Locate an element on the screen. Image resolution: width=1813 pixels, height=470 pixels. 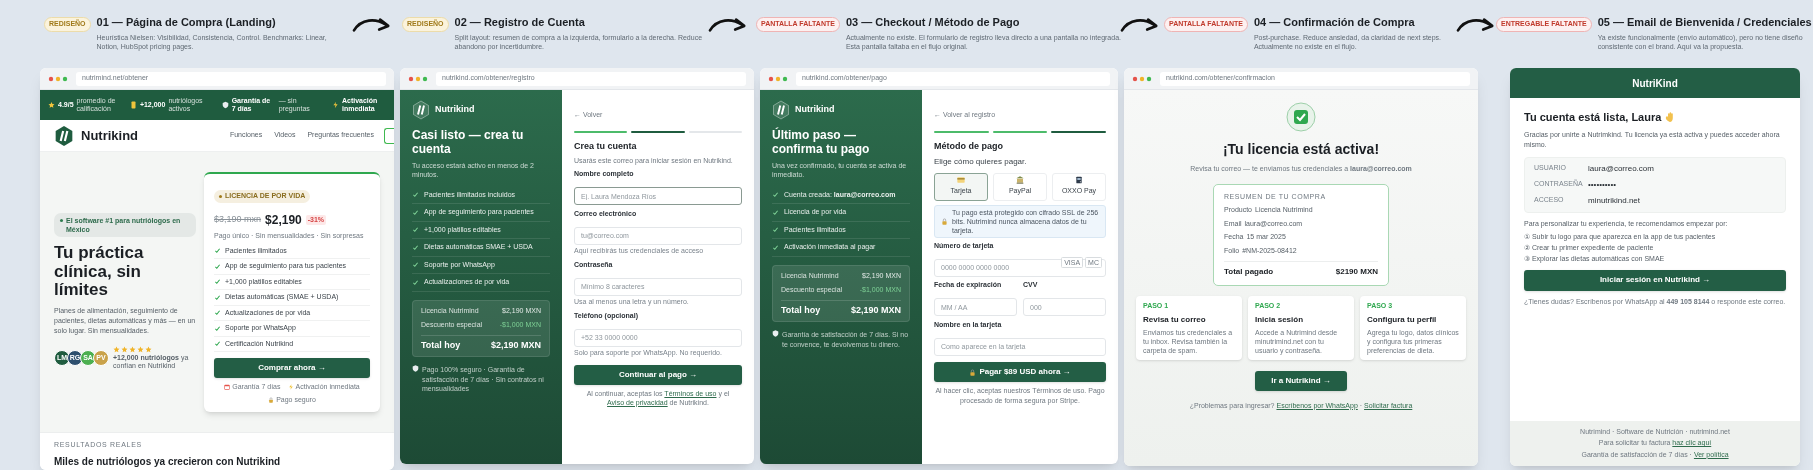
total-value: $2190 MXN is located at coordinates (1356, 272).